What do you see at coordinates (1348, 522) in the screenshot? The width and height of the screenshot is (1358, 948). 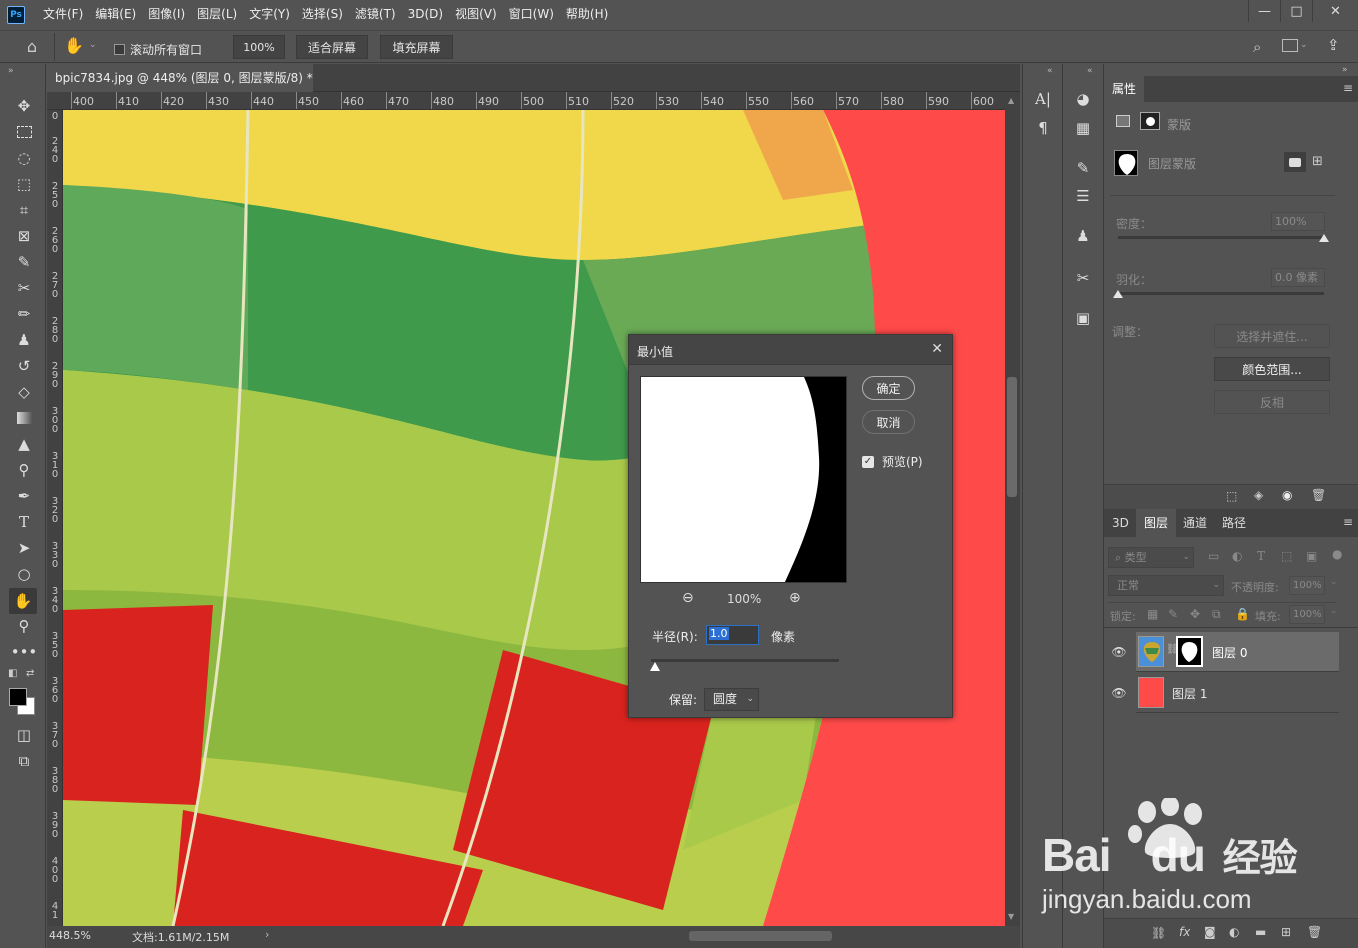 I see `panel-menu-icon: ≡` at bounding box center [1348, 522].